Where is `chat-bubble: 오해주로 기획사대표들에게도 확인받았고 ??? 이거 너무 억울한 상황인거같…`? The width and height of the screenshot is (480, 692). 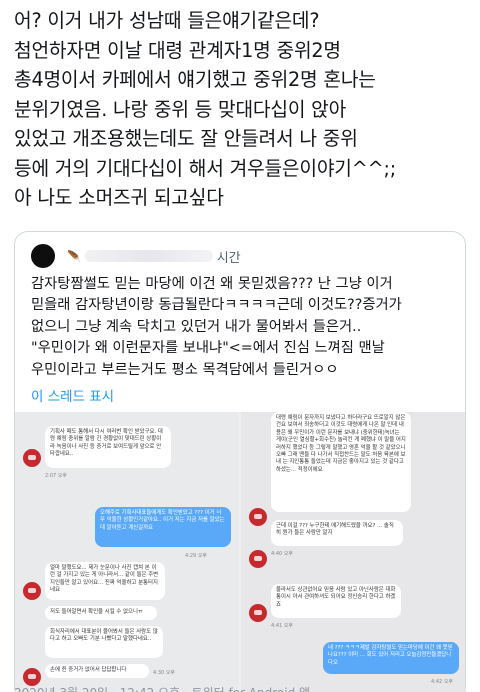
chat-bubble: 오해주로 기획사대표들에게도 확인받았고 ??? 이거 너무 억울한 상황인거같… is located at coordinates (163, 527).